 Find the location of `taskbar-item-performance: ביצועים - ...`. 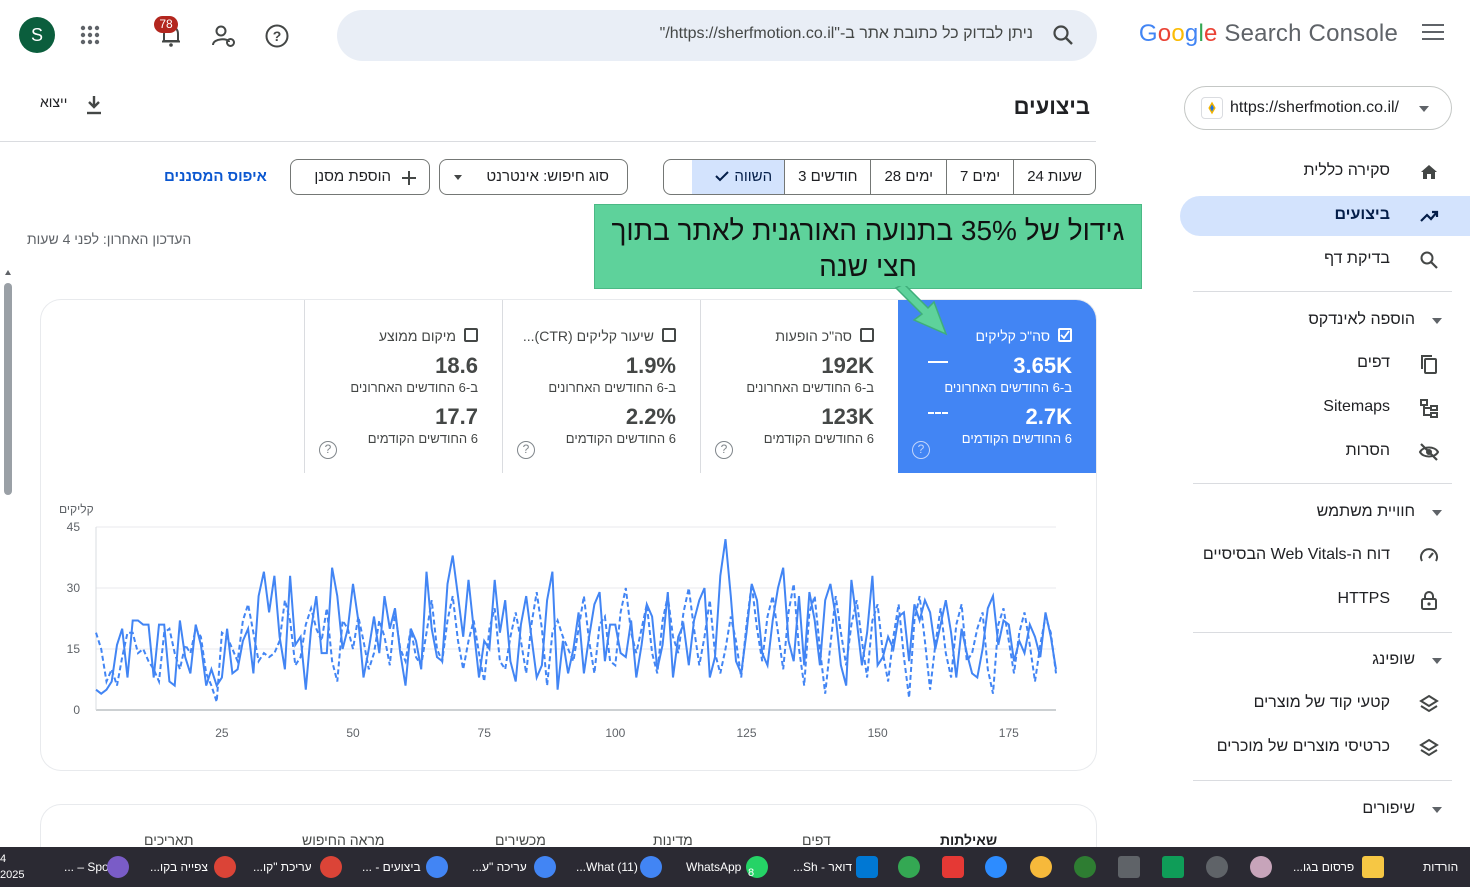

taskbar-item-performance: ביצועים - ... is located at coordinates (391, 867).